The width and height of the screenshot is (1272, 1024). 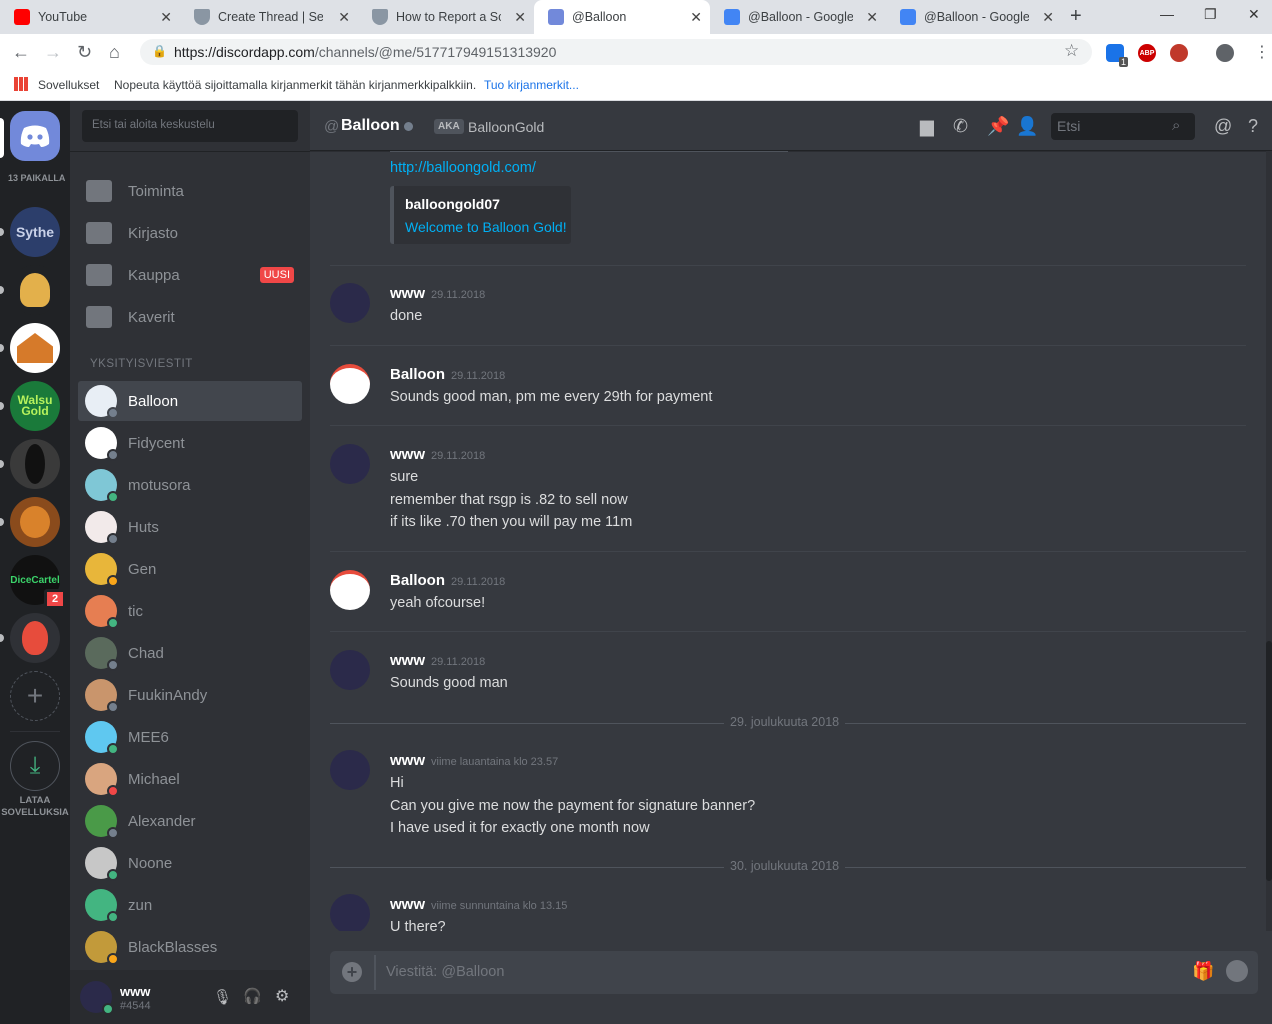 What do you see at coordinates (90, 17) in the screenshot?
I see `tab-youtube: YouTube ✕` at bounding box center [90, 17].